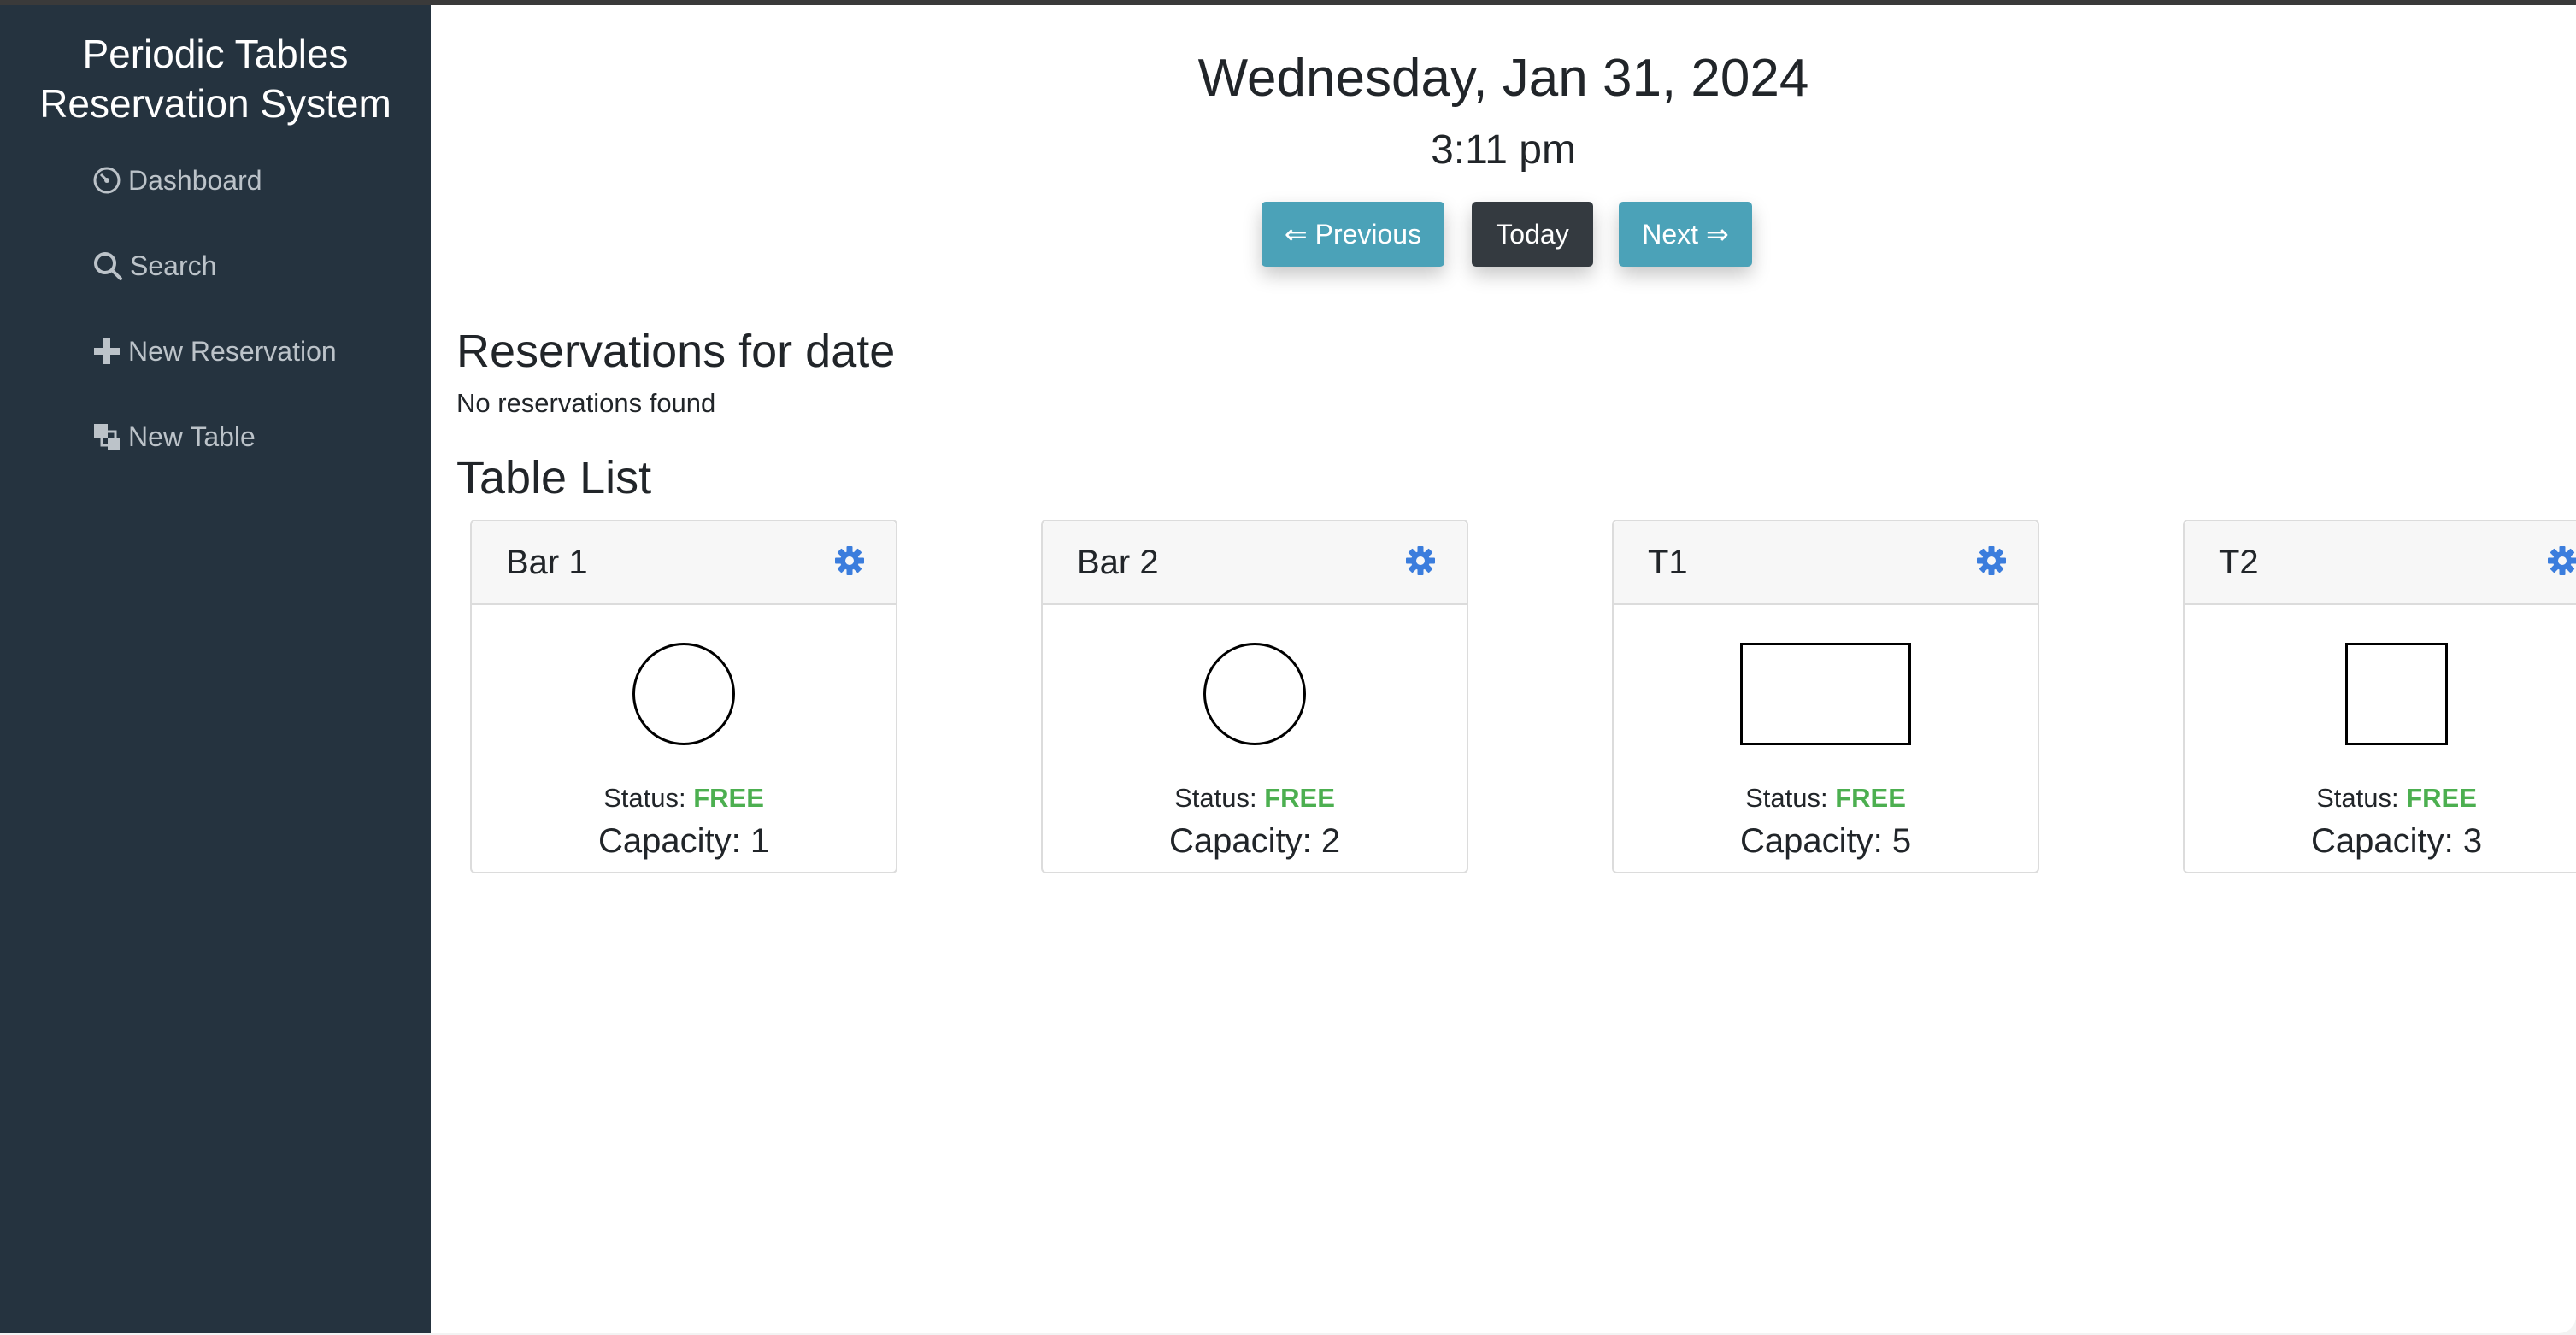 The image size is (2576, 1335). I want to click on nav-item-search: Search, so click(154, 265).